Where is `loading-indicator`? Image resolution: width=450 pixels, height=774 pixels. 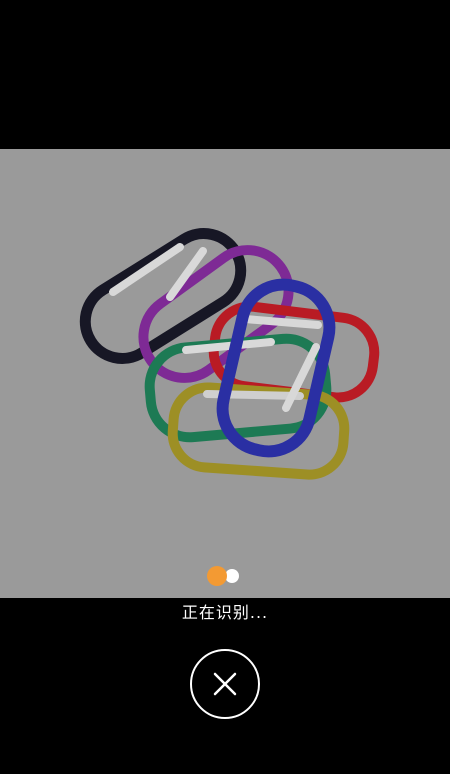 loading-indicator is located at coordinates (224, 576).